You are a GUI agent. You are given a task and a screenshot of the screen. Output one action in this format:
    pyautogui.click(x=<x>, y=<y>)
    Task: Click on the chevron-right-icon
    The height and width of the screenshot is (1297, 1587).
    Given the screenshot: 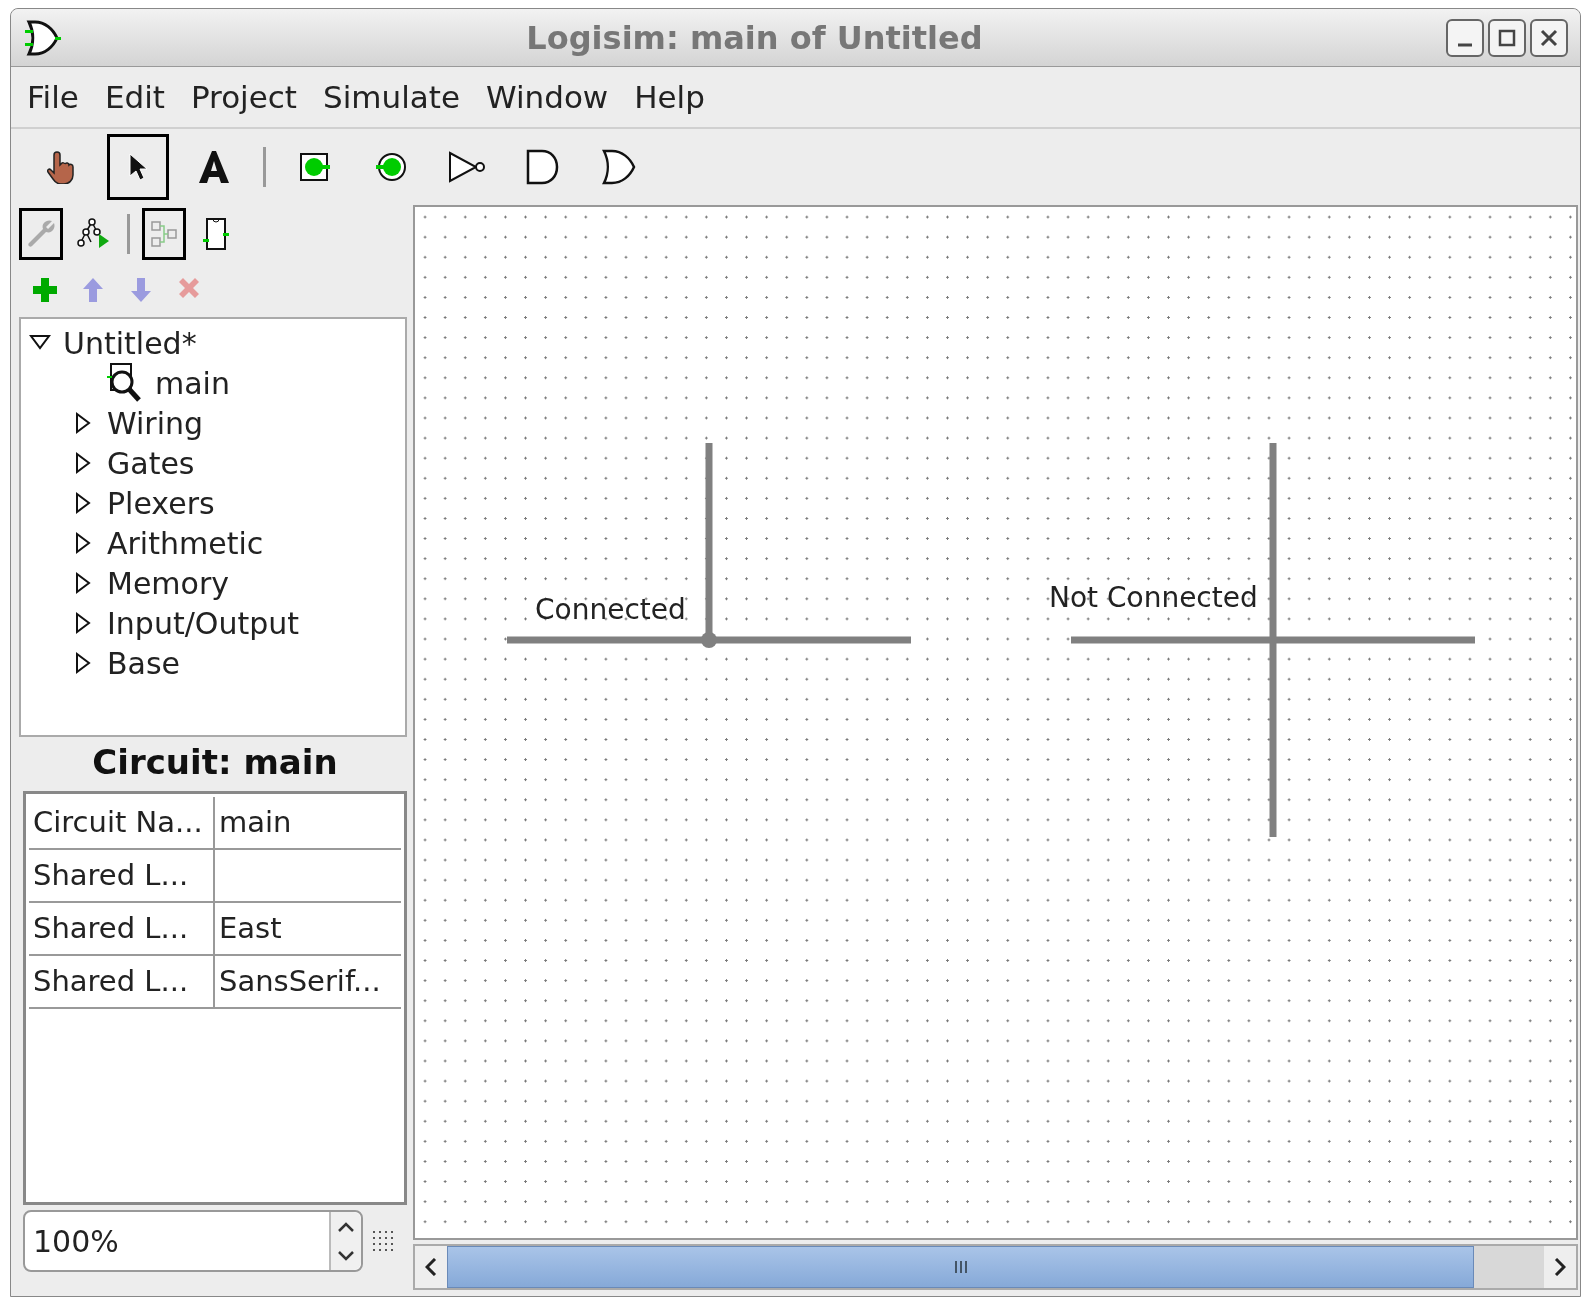 What is the action you would take?
    pyautogui.click(x=1560, y=1267)
    